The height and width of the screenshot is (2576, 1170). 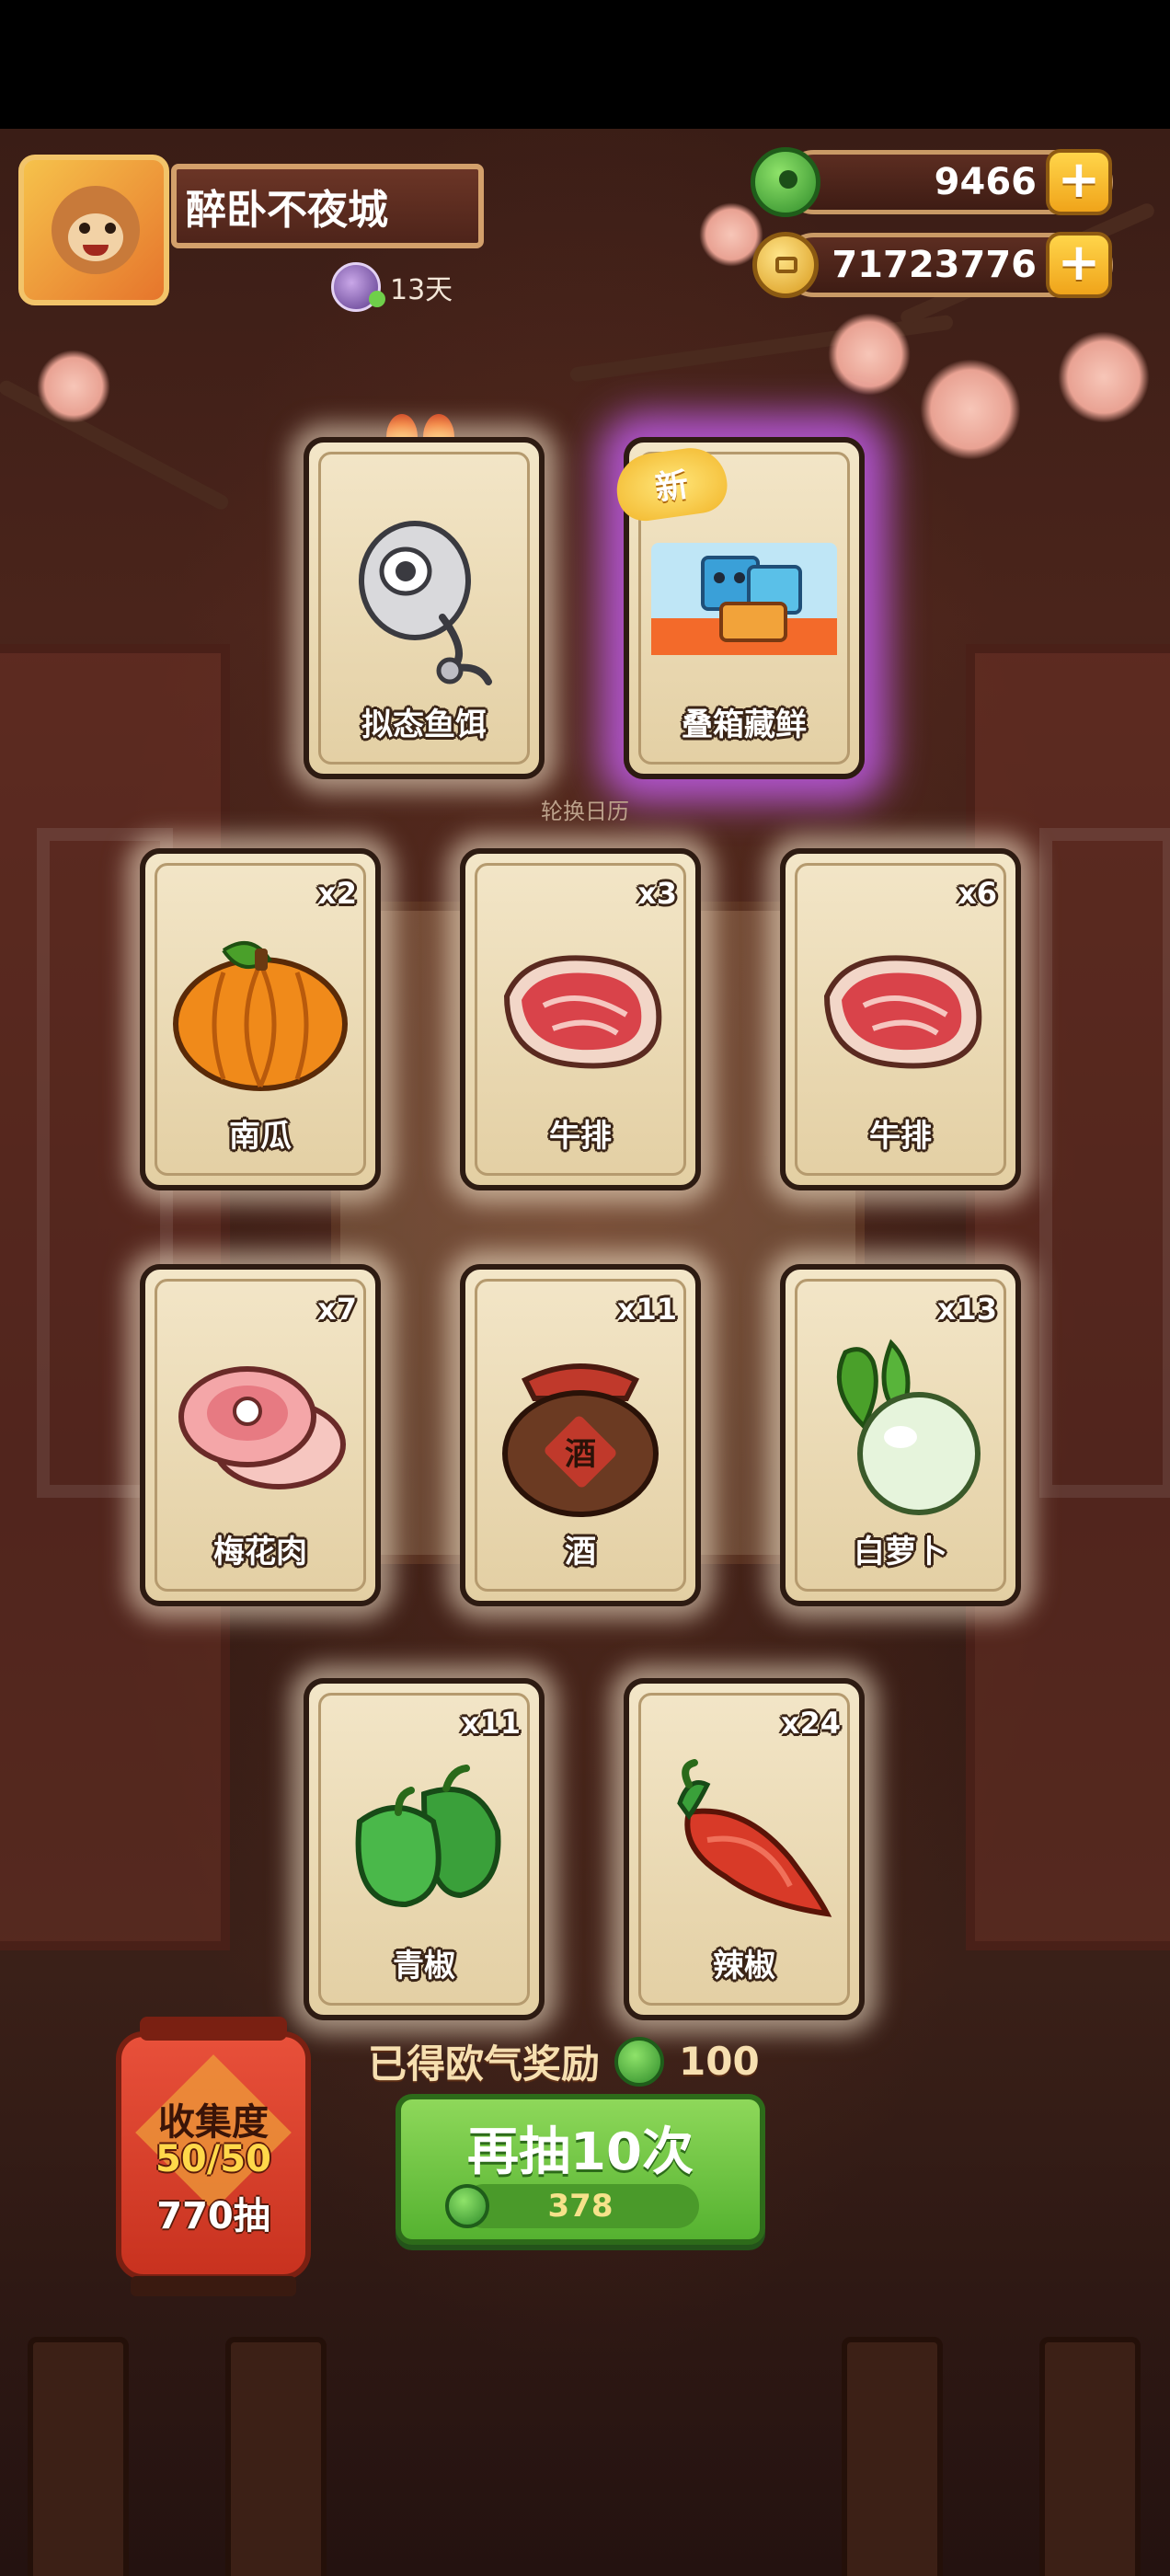 I want to click on gem-amount: 9466, so click(x=985, y=182).